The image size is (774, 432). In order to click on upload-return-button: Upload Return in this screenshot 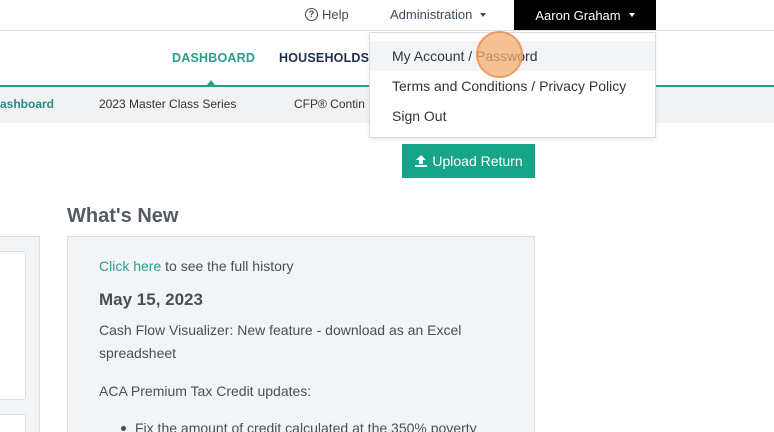, I will do `click(468, 161)`.